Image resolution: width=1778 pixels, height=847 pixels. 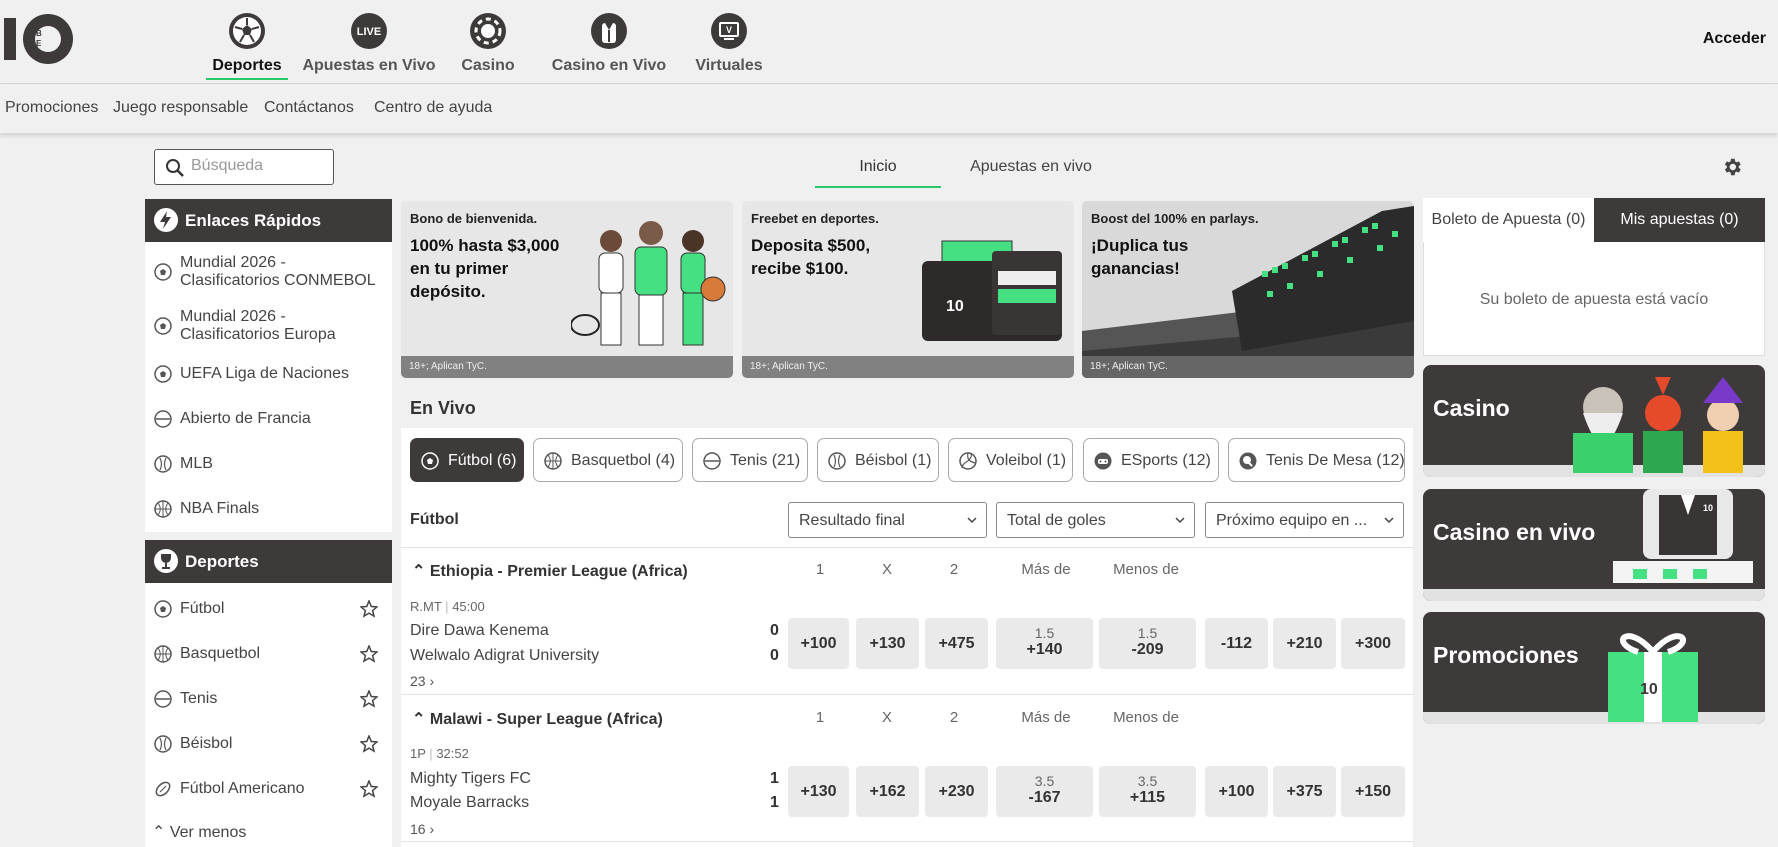 What do you see at coordinates (878, 460) in the screenshot?
I see `live-tab-beisbol: Béisbol (1)` at bounding box center [878, 460].